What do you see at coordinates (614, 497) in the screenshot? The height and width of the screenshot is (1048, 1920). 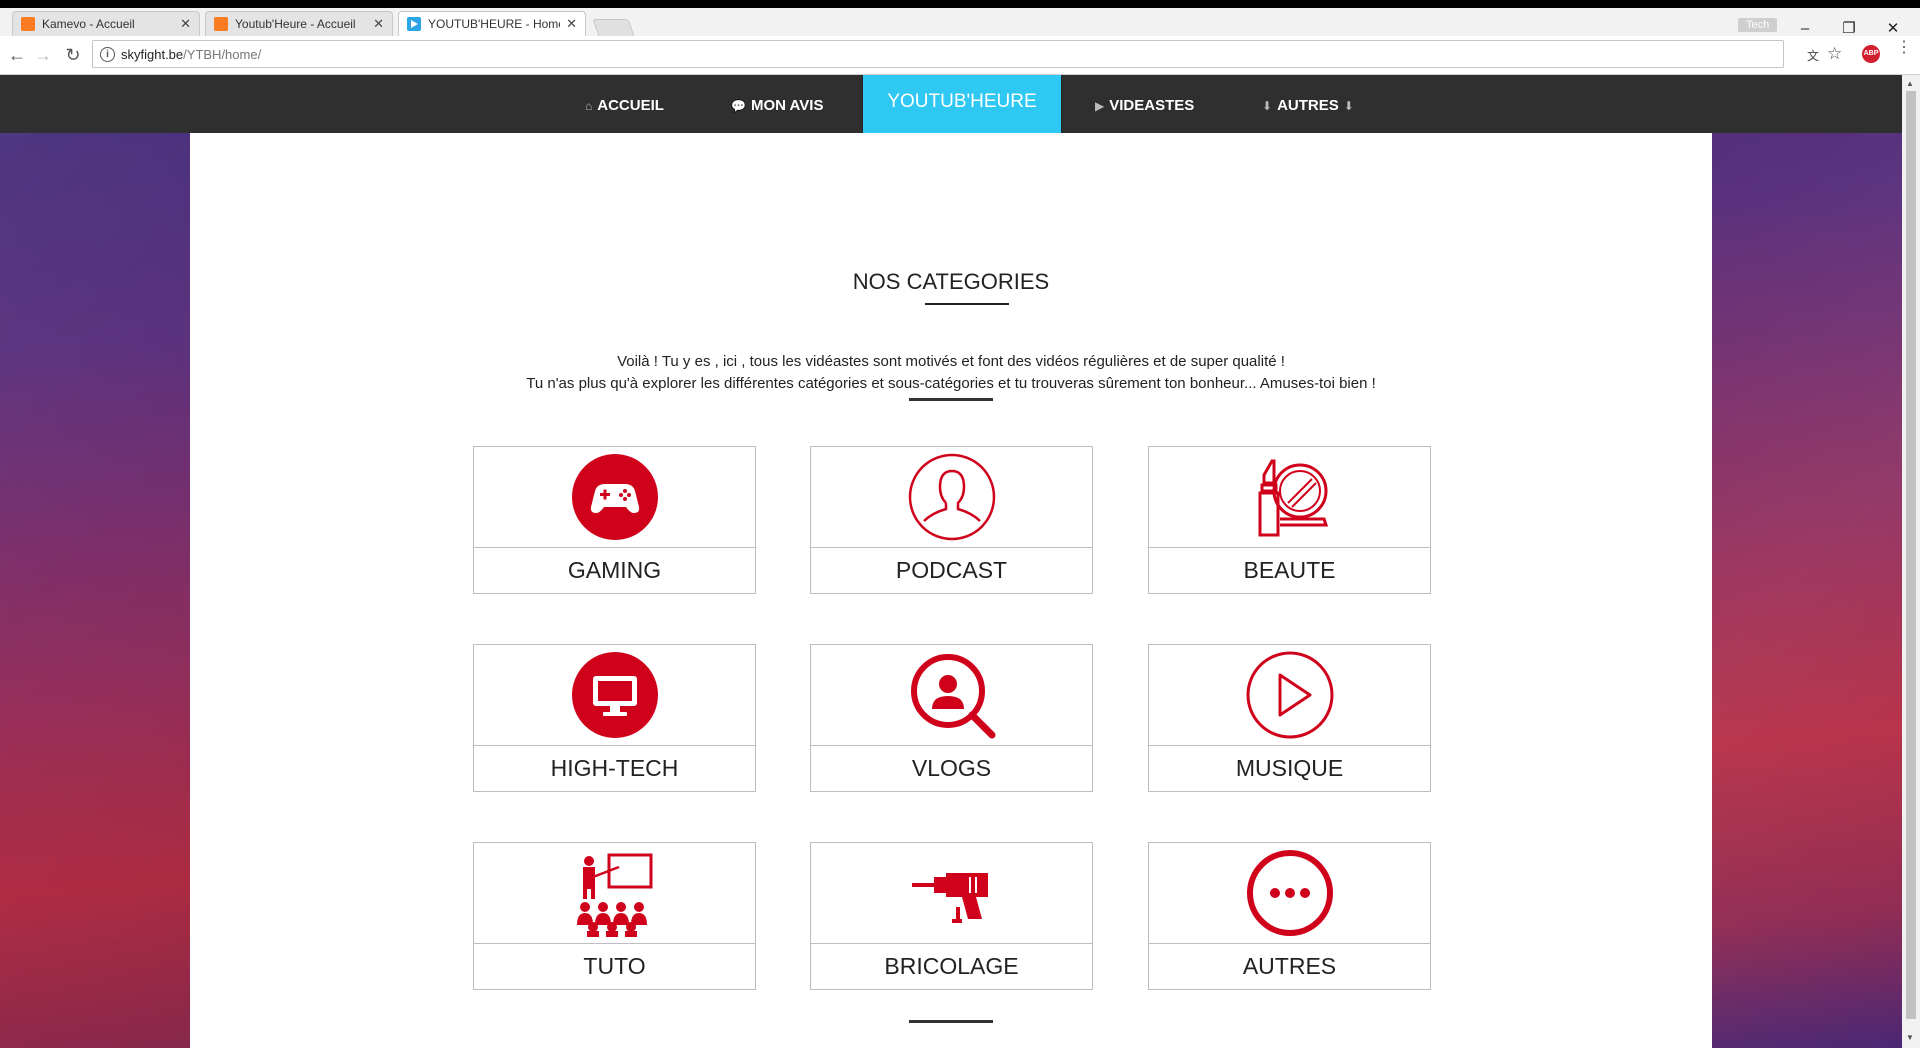 I see `gamepad-icon` at bounding box center [614, 497].